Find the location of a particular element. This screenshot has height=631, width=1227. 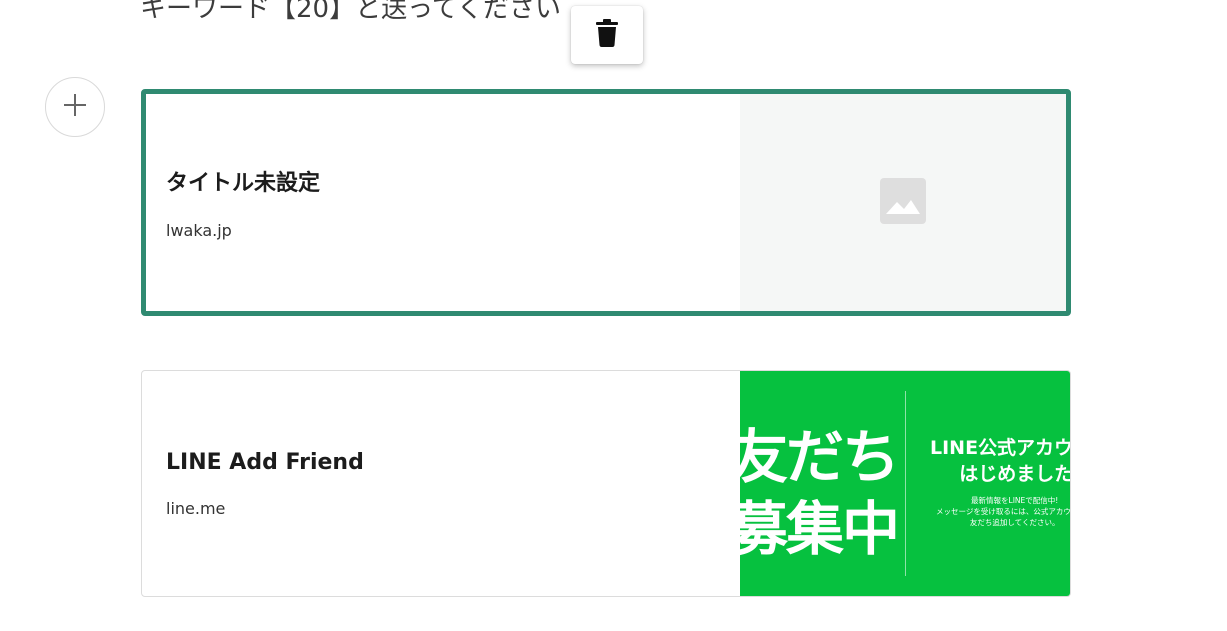

thumbnail-big-text: 友だち 募集中 is located at coordinates (820, 493).